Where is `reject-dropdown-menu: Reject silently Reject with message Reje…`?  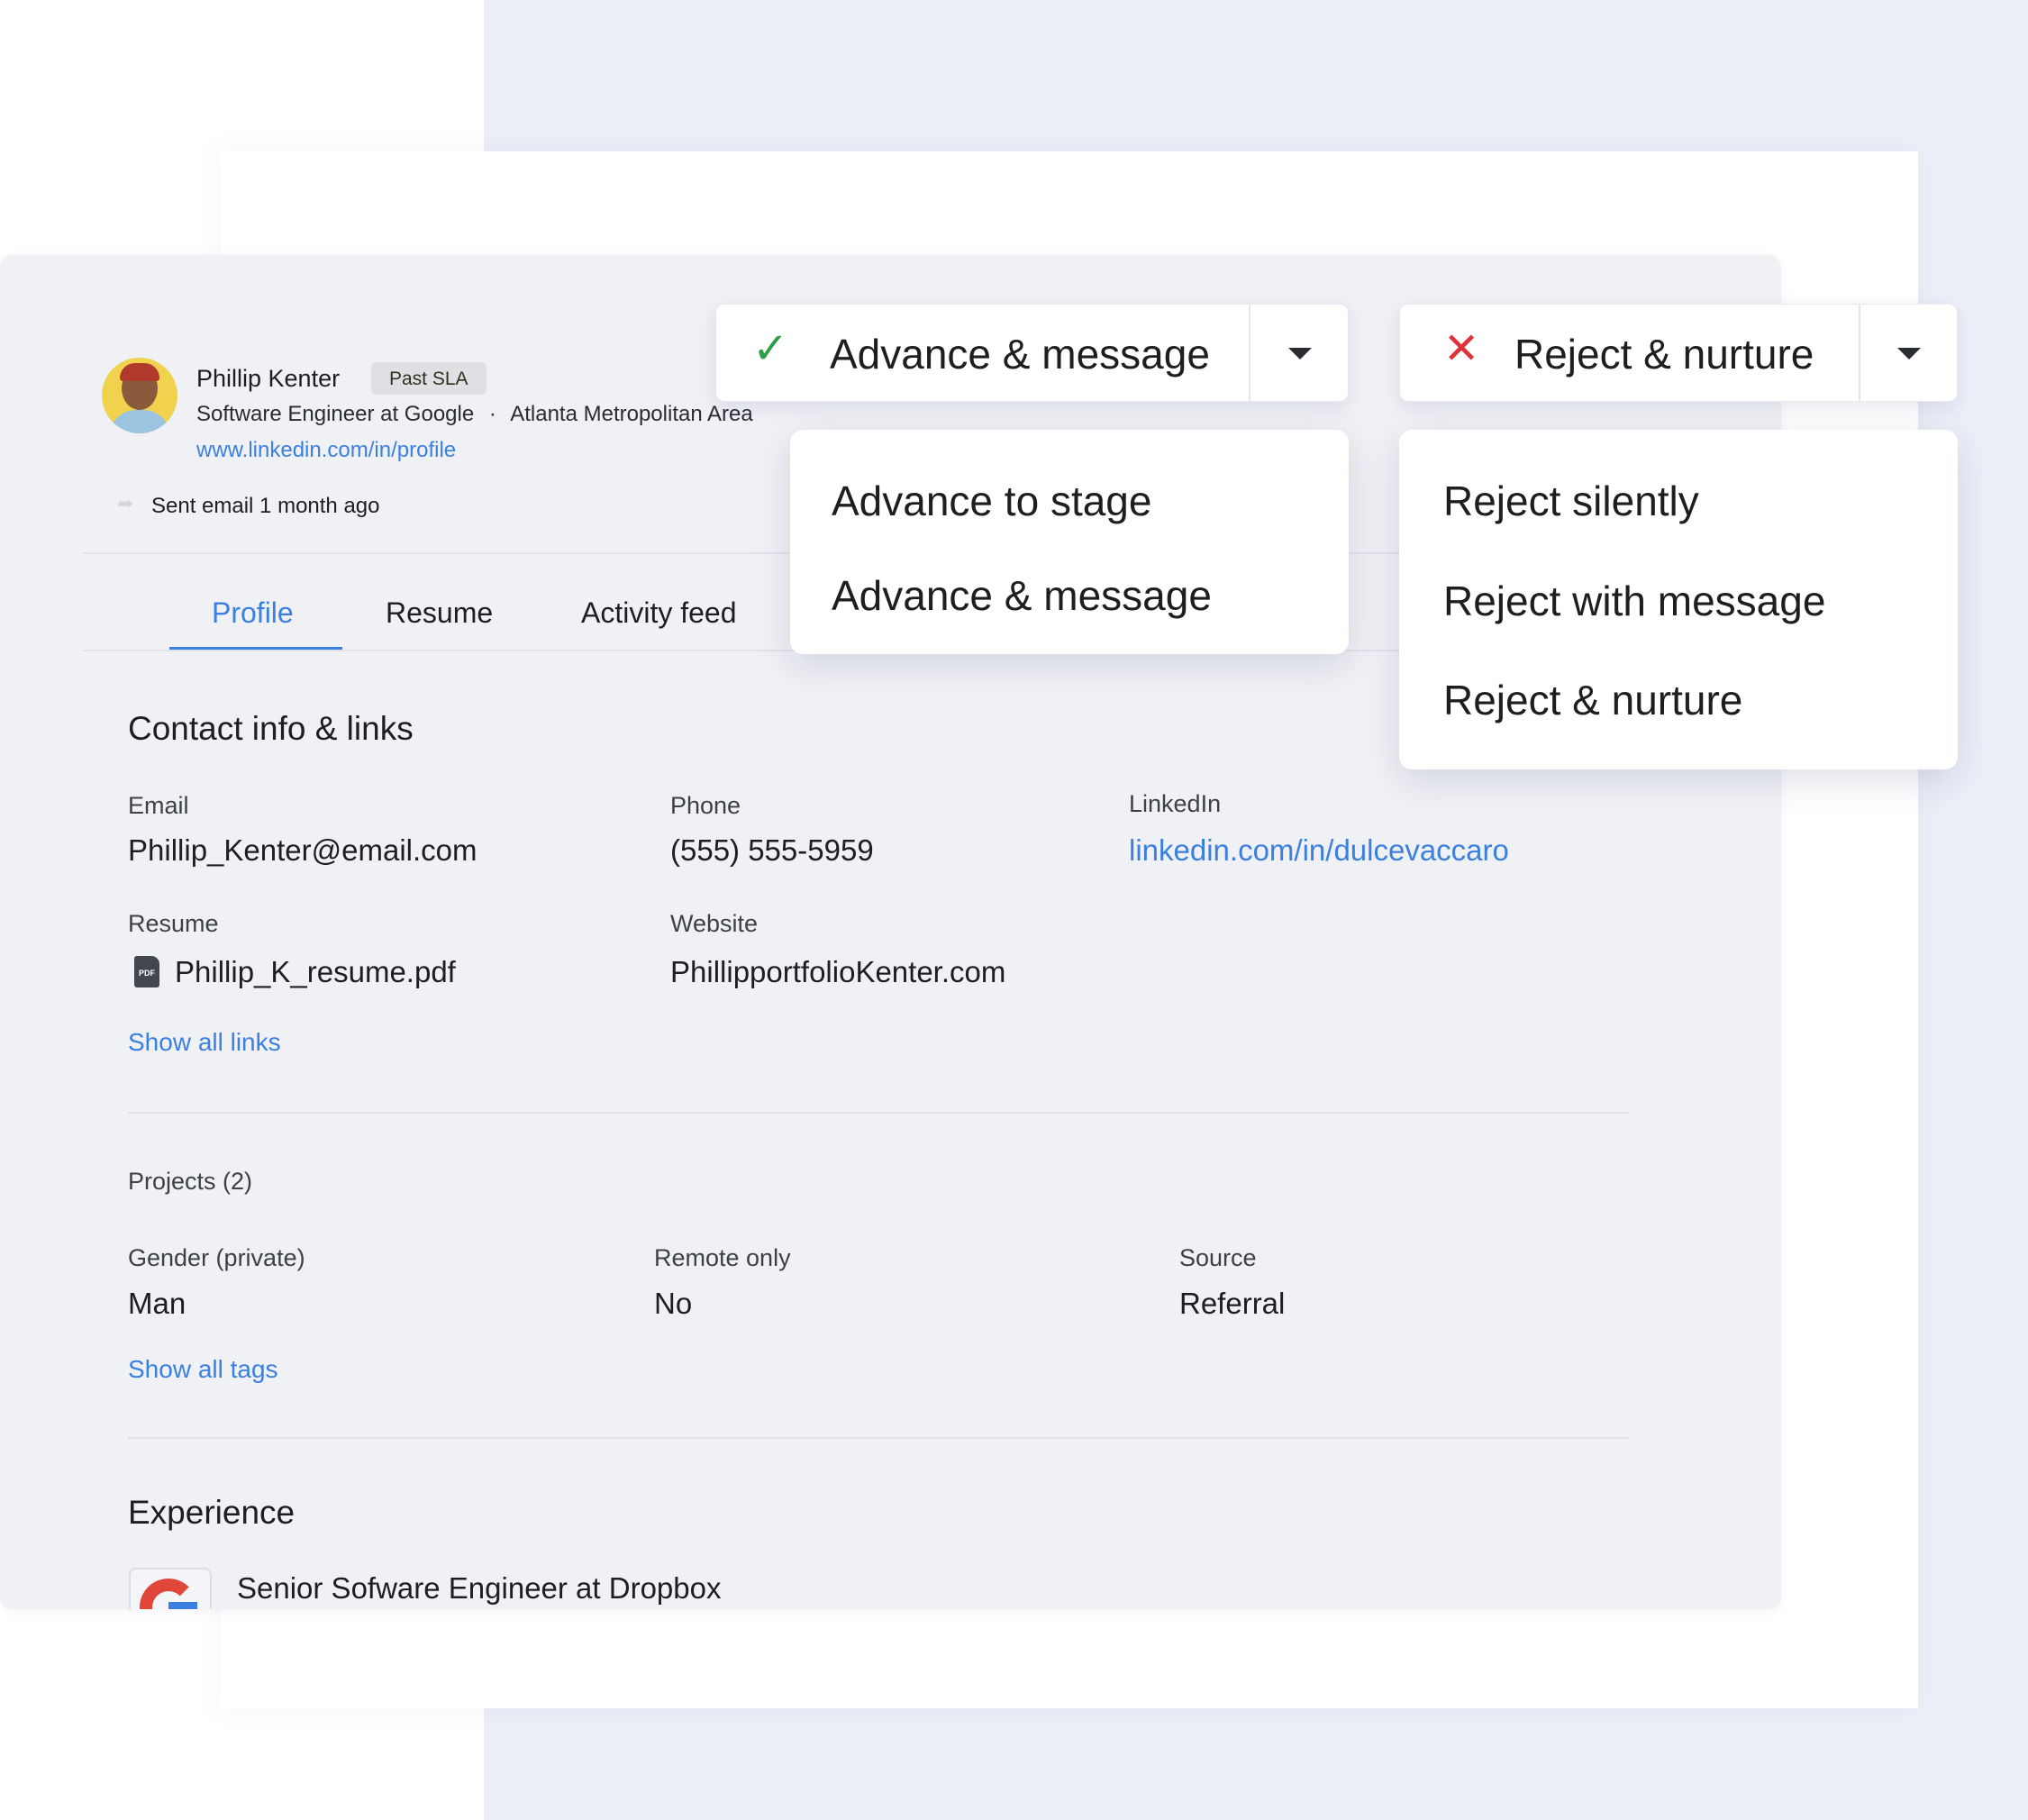
reject-dropdown-menu: Reject silently Reject with message Reje… is located at coordinates (1678, 600).